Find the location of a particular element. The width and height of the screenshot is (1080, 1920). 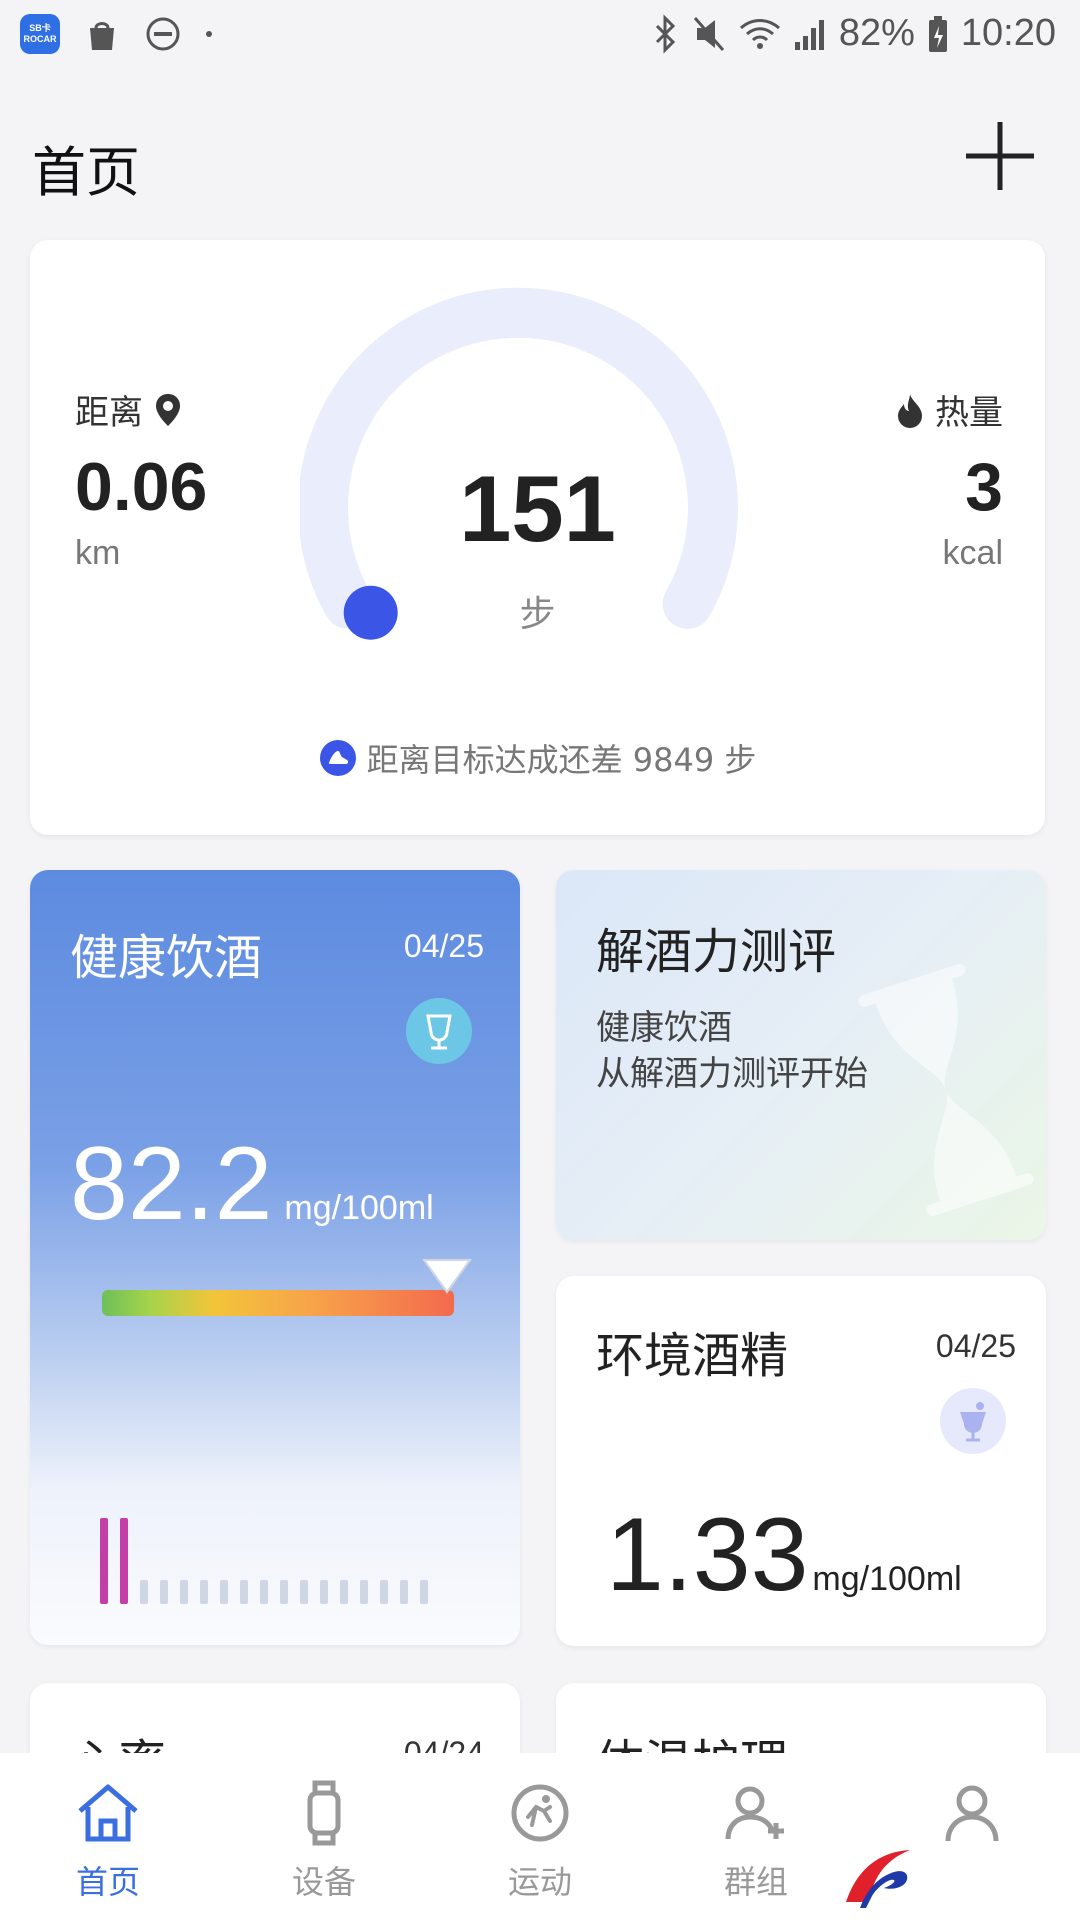

mute-icon is located at coordinates (708, 33).